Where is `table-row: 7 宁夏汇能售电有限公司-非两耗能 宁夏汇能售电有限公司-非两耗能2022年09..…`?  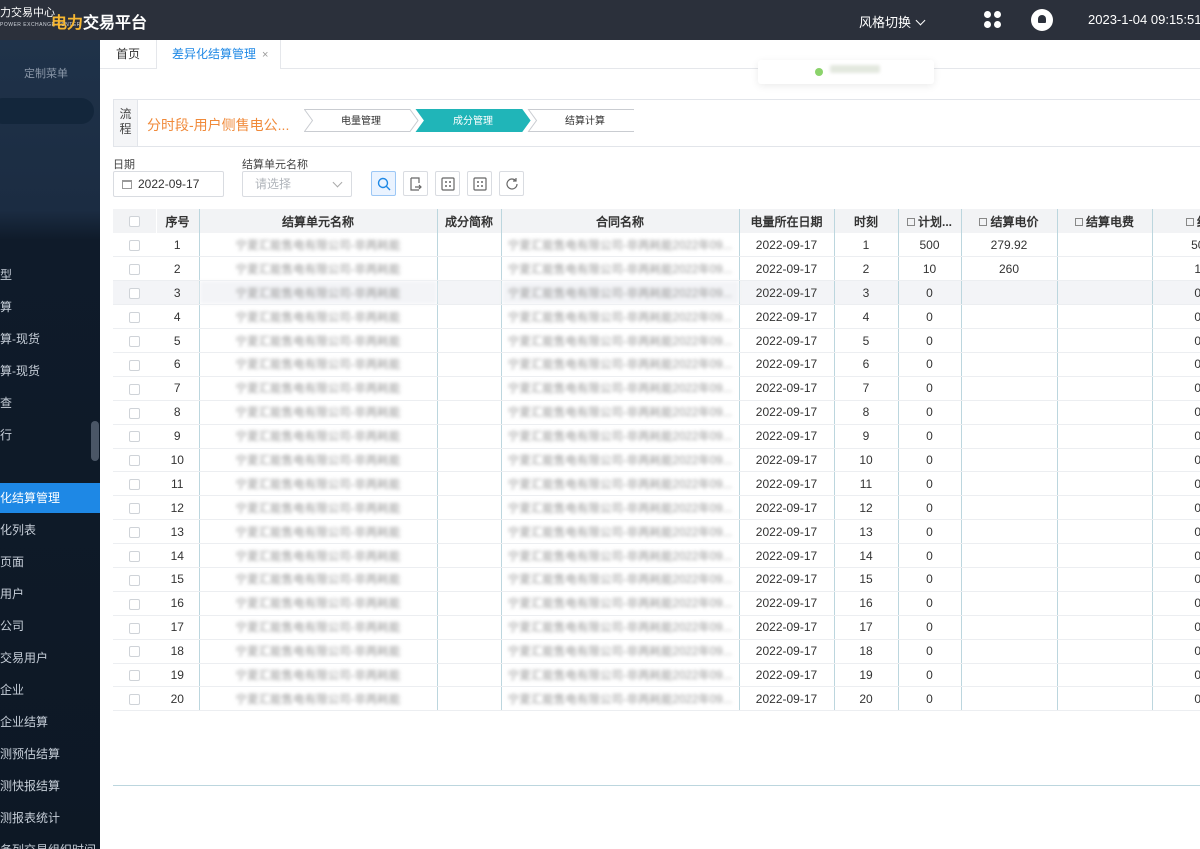
table-row: 7 宁夏汇能售电有限公司-非两耗能 宁夏汇能售电有限公司-非两耗能2022年09..… is located at coordinates (656, 388).